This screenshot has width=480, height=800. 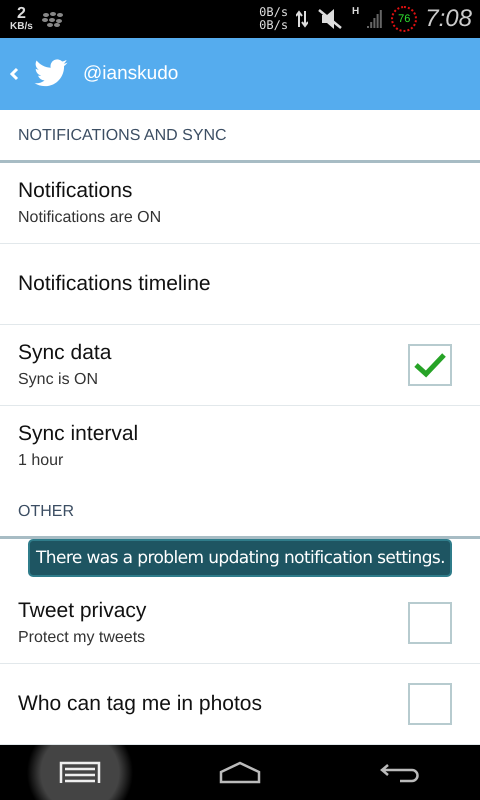 What do you see at coordinates (21, 14) in the screenshot?
I see `speed-value: 2` at bounding box center [21, 14].